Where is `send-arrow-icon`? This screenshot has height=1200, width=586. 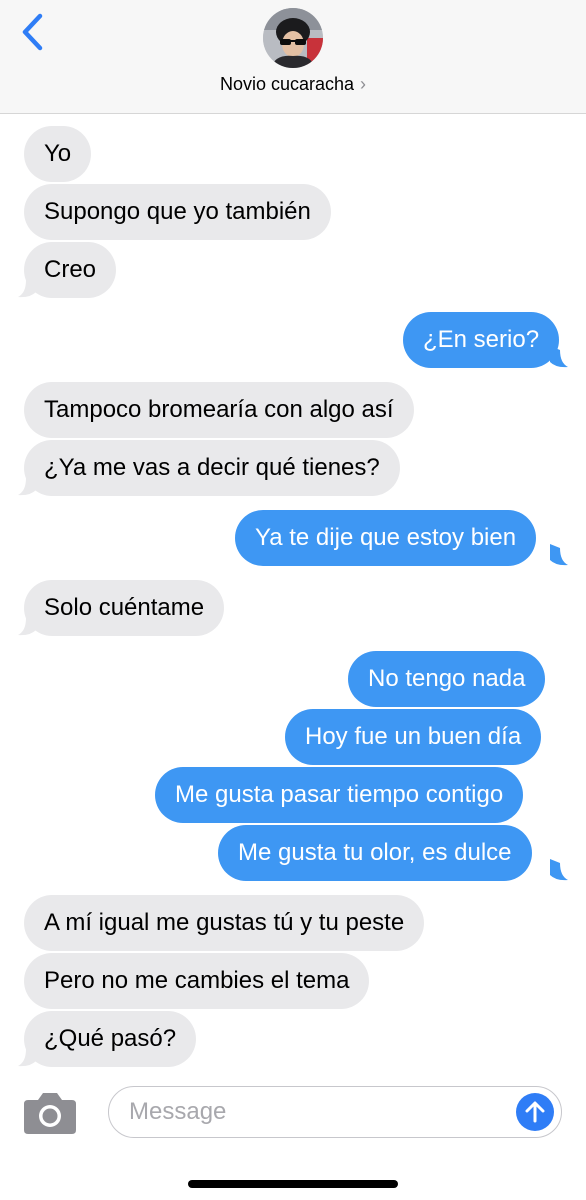
send-arrow-icon is located at coordinates (535, 1112).